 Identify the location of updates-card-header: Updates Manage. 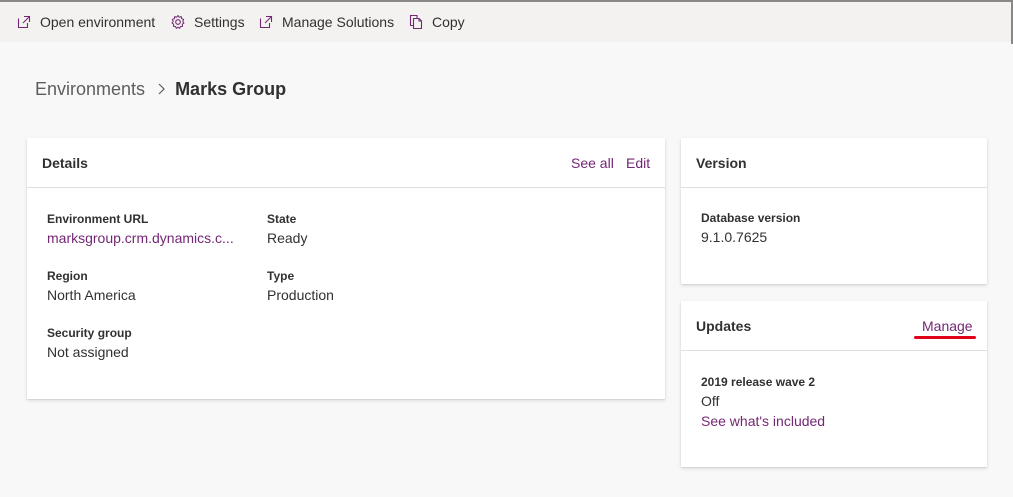
(834, 326).